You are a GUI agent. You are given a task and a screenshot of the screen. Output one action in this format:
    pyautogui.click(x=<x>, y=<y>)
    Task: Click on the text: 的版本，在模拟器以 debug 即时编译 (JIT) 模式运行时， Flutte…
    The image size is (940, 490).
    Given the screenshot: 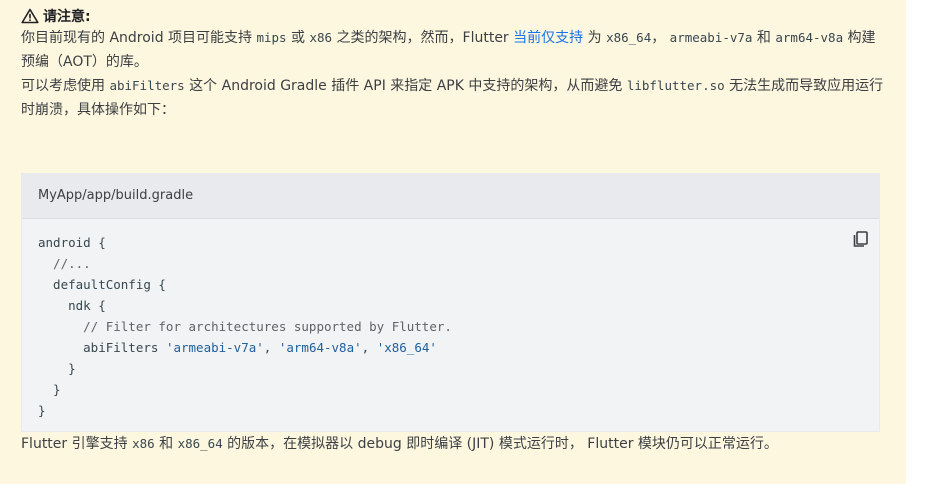 What is the action you would take?
    pyautogui.click(x=500, y=444)
    